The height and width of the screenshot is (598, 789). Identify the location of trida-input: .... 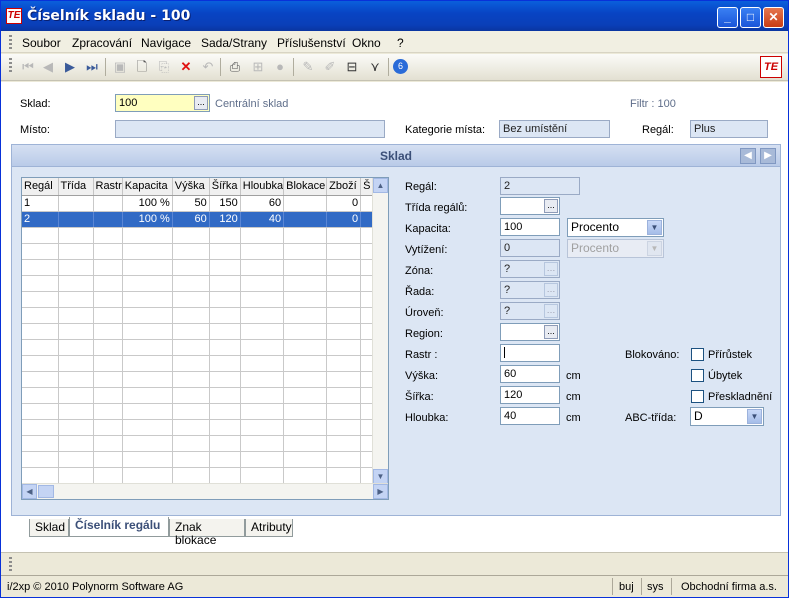
(530, 206).